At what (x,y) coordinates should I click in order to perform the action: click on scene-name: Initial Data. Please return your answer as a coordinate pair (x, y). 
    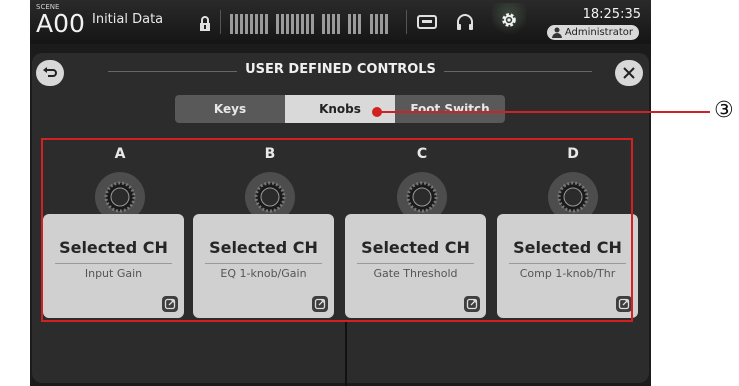
    Looking at the image, I should click on (127, 19).